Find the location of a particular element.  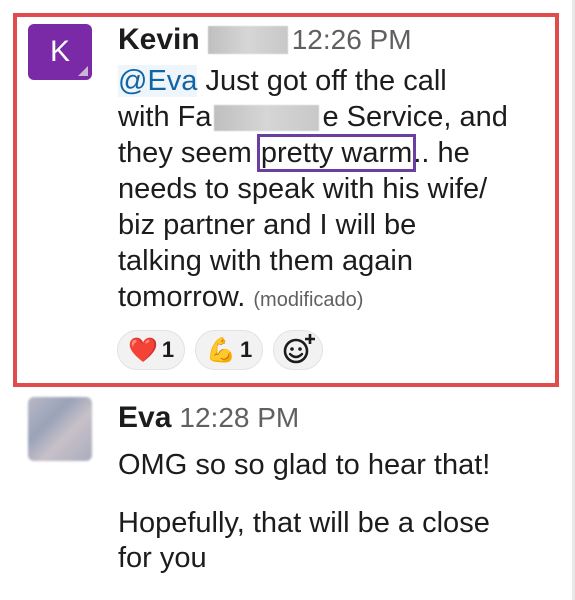

avatar is located at coordinates (60, 429).